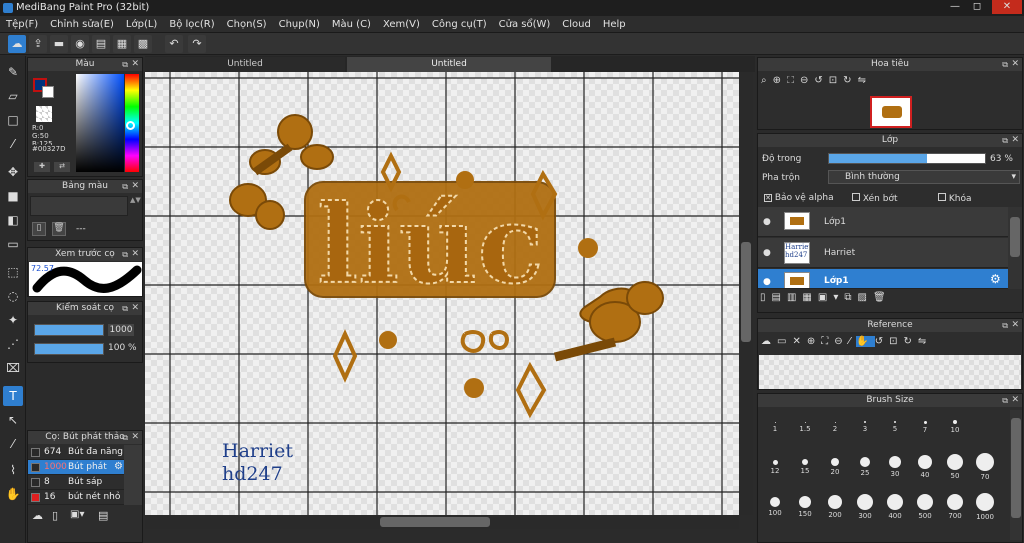 The width and height of the screenshot is (1024, 543). I want to click on canvas-horizontal-scrollbar, so click(442, 522).